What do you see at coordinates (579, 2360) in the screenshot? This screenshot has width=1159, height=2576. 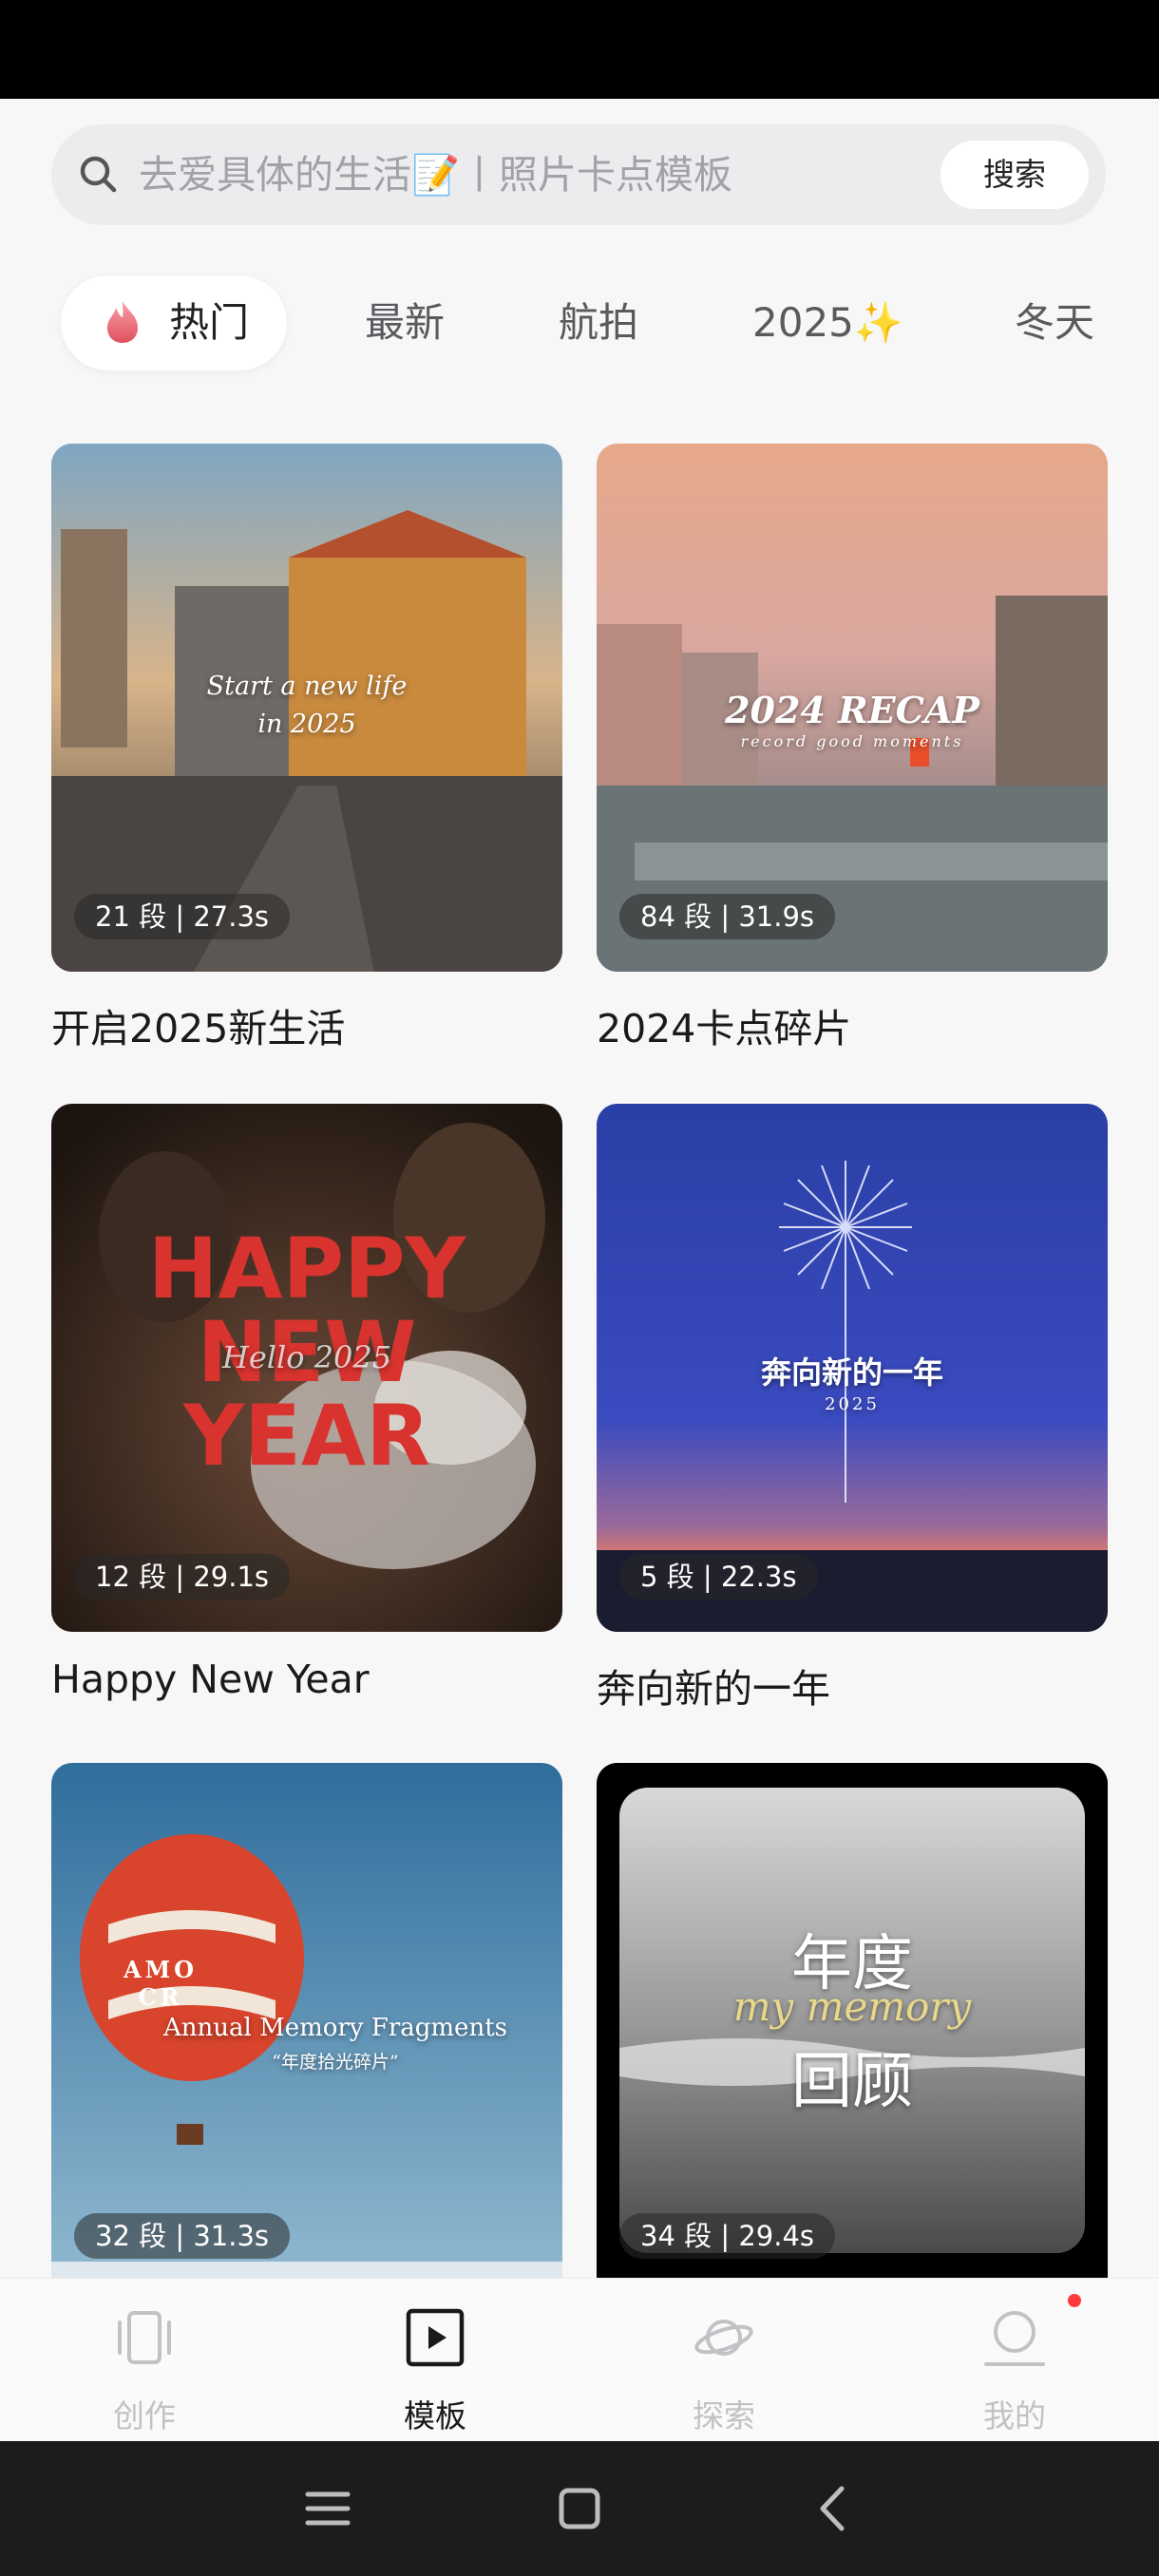 I see `bottom-nav: 创作 模板 探索 我的` at bounding box center [579, 2360].